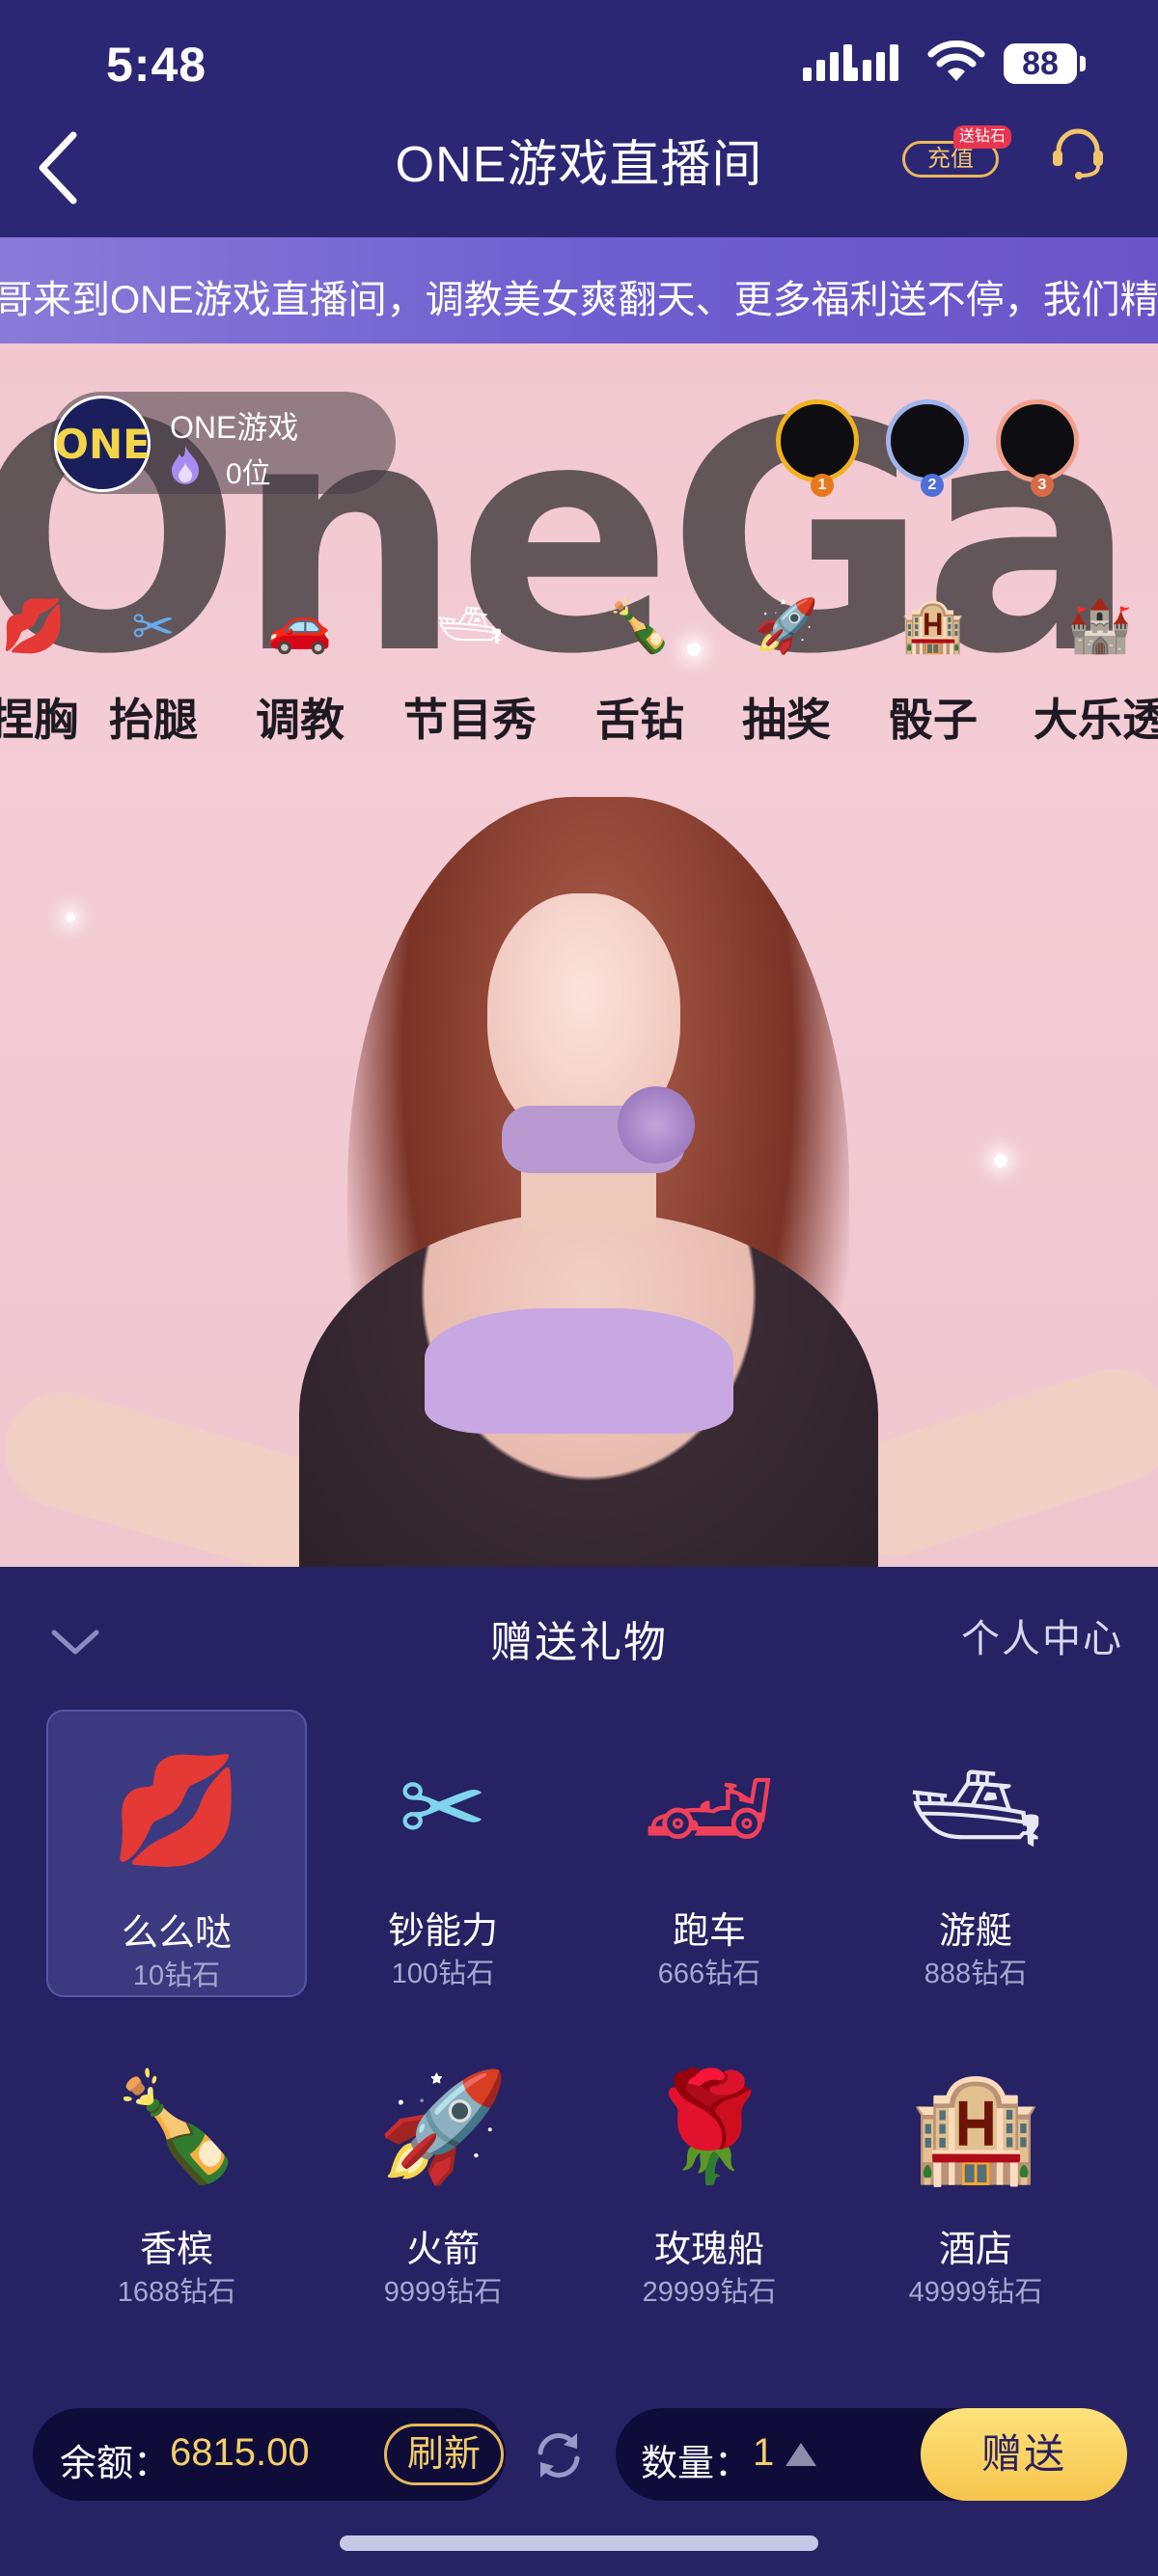 Image resolution: width=1158 pixels, height=2576 pixels. I want to click on sync-icon, so click(559, 2455).